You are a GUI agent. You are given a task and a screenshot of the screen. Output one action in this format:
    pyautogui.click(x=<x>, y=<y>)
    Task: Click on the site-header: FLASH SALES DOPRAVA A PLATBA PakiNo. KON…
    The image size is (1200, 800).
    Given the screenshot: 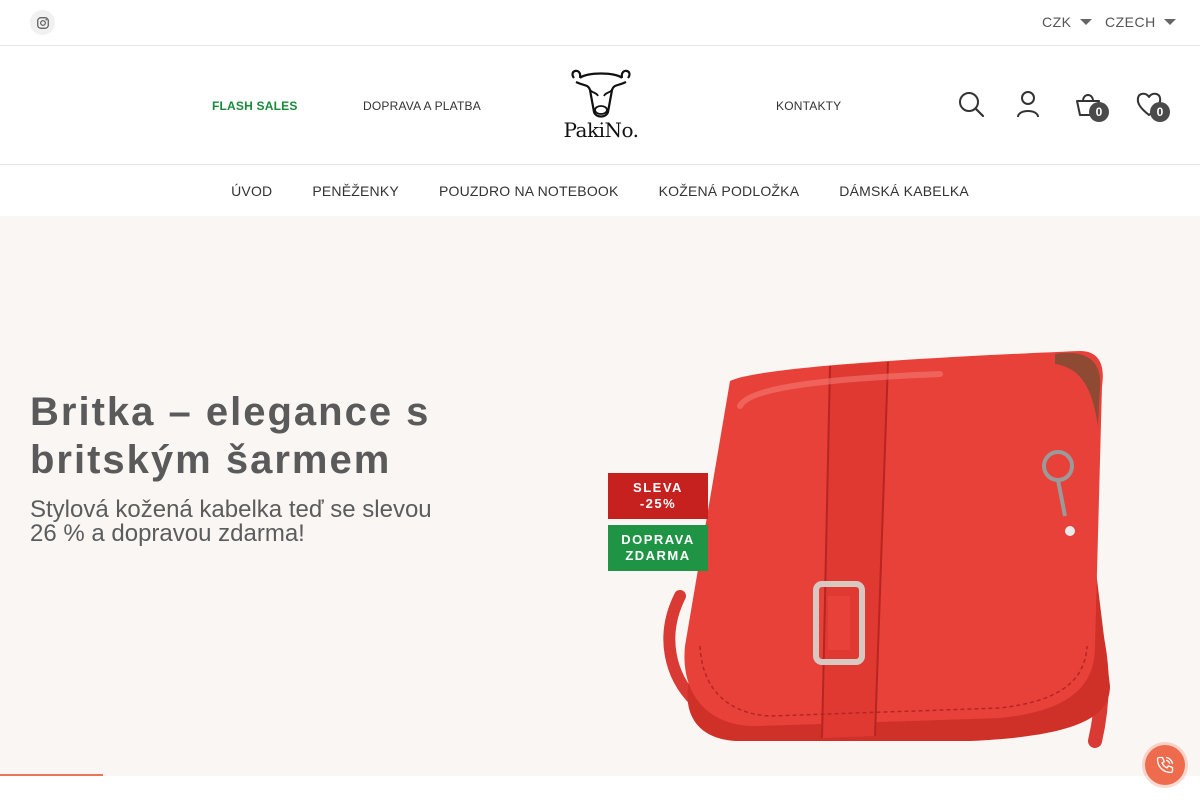 What is the action you would take?
    pyautogui.click(x=600, y=105)
    